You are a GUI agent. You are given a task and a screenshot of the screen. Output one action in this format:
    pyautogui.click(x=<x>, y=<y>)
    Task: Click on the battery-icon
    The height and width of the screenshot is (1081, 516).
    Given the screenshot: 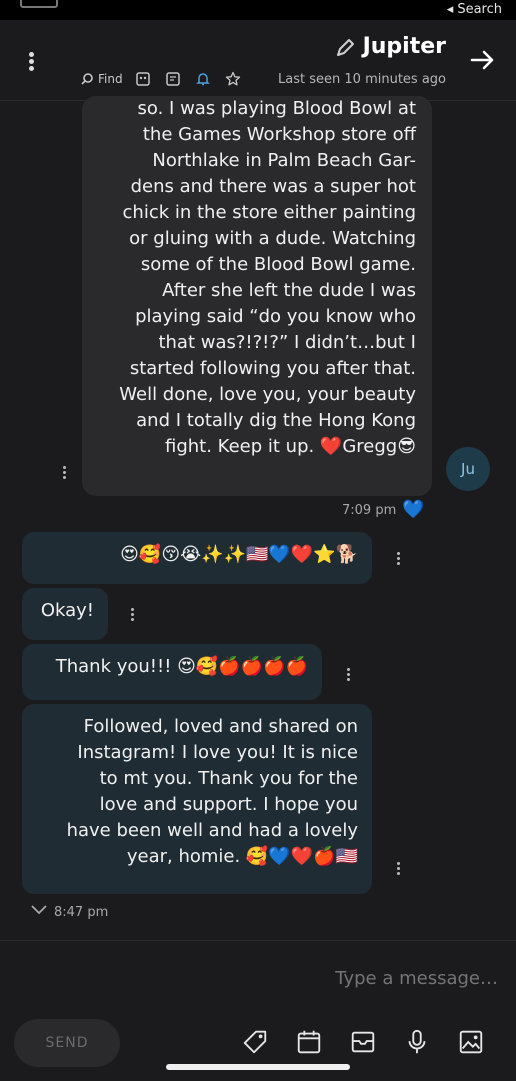 What is the action you would take?
    pyautogui.click(x=39, y=4)
    